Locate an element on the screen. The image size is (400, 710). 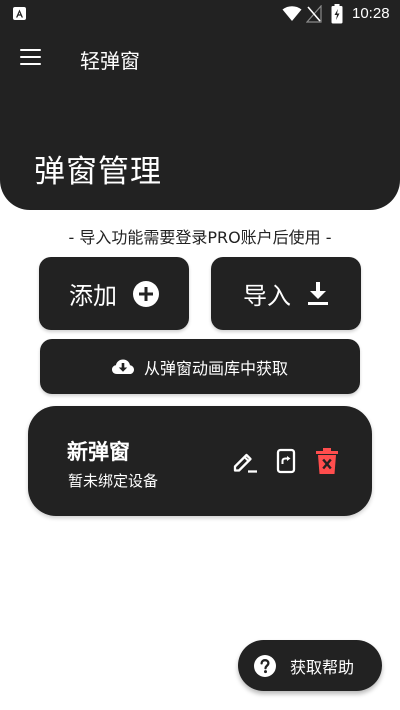
app-notification-icon is located at coordinates (19, 13).